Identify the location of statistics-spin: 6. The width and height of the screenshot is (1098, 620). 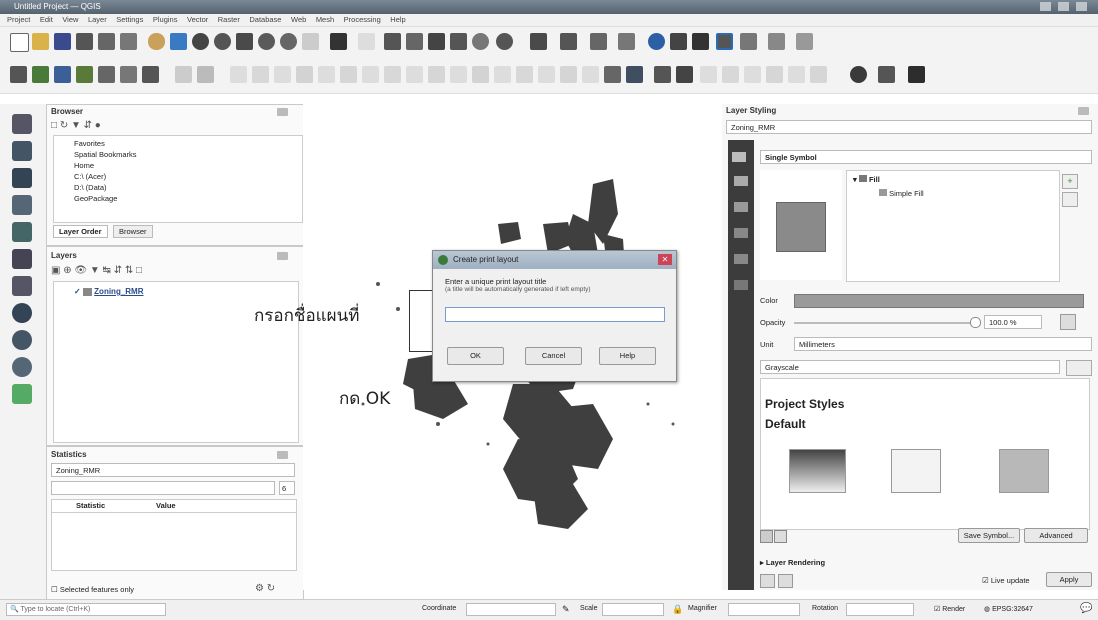
(287, 488).